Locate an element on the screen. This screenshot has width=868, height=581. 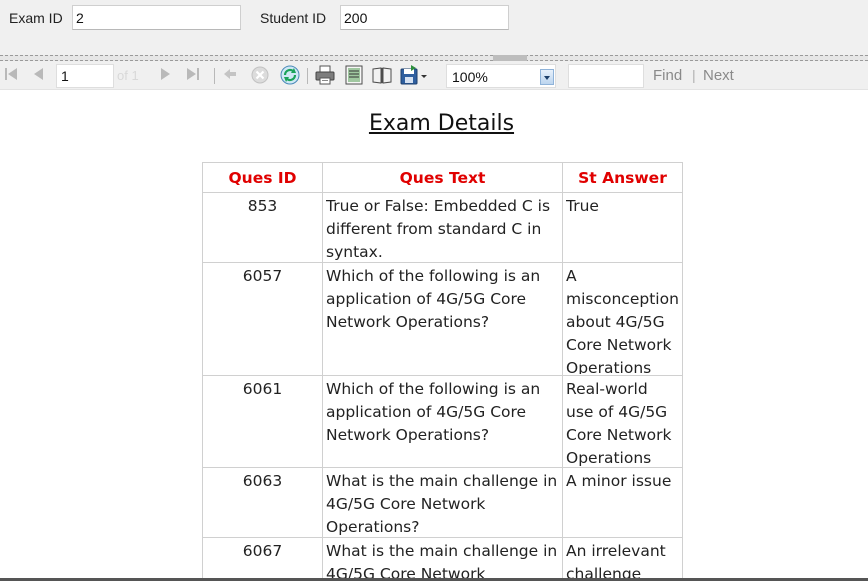
next-page-icon is located at coordinates (166, 74).